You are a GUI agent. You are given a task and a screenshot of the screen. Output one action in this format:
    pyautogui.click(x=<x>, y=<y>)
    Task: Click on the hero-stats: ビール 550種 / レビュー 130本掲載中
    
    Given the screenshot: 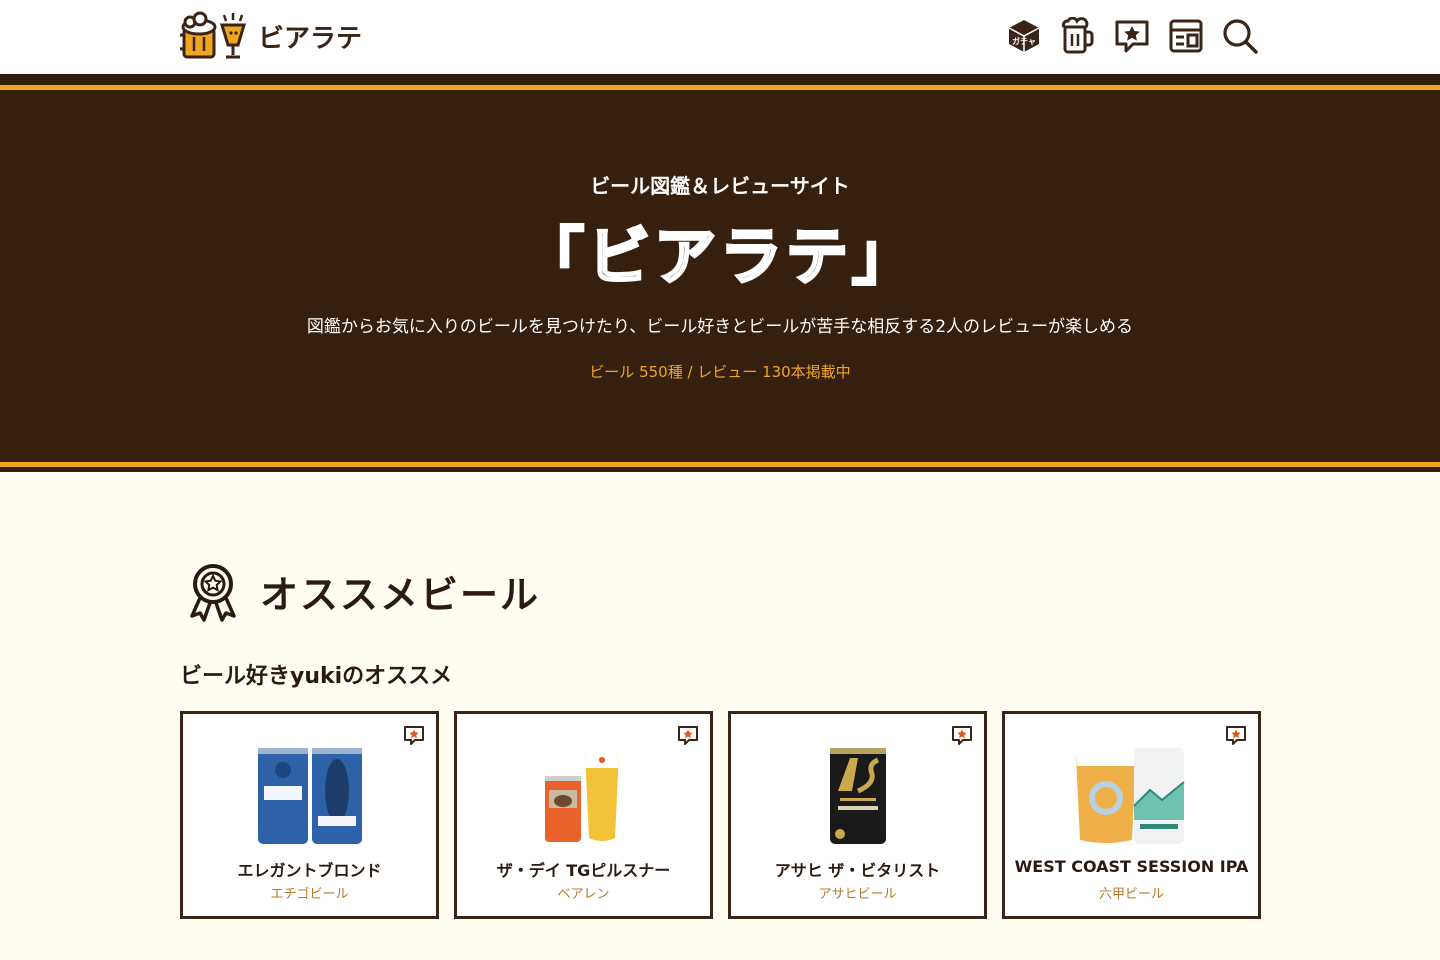 What is the action you would take?
    pyautogui.click(x=720, y=372)
    